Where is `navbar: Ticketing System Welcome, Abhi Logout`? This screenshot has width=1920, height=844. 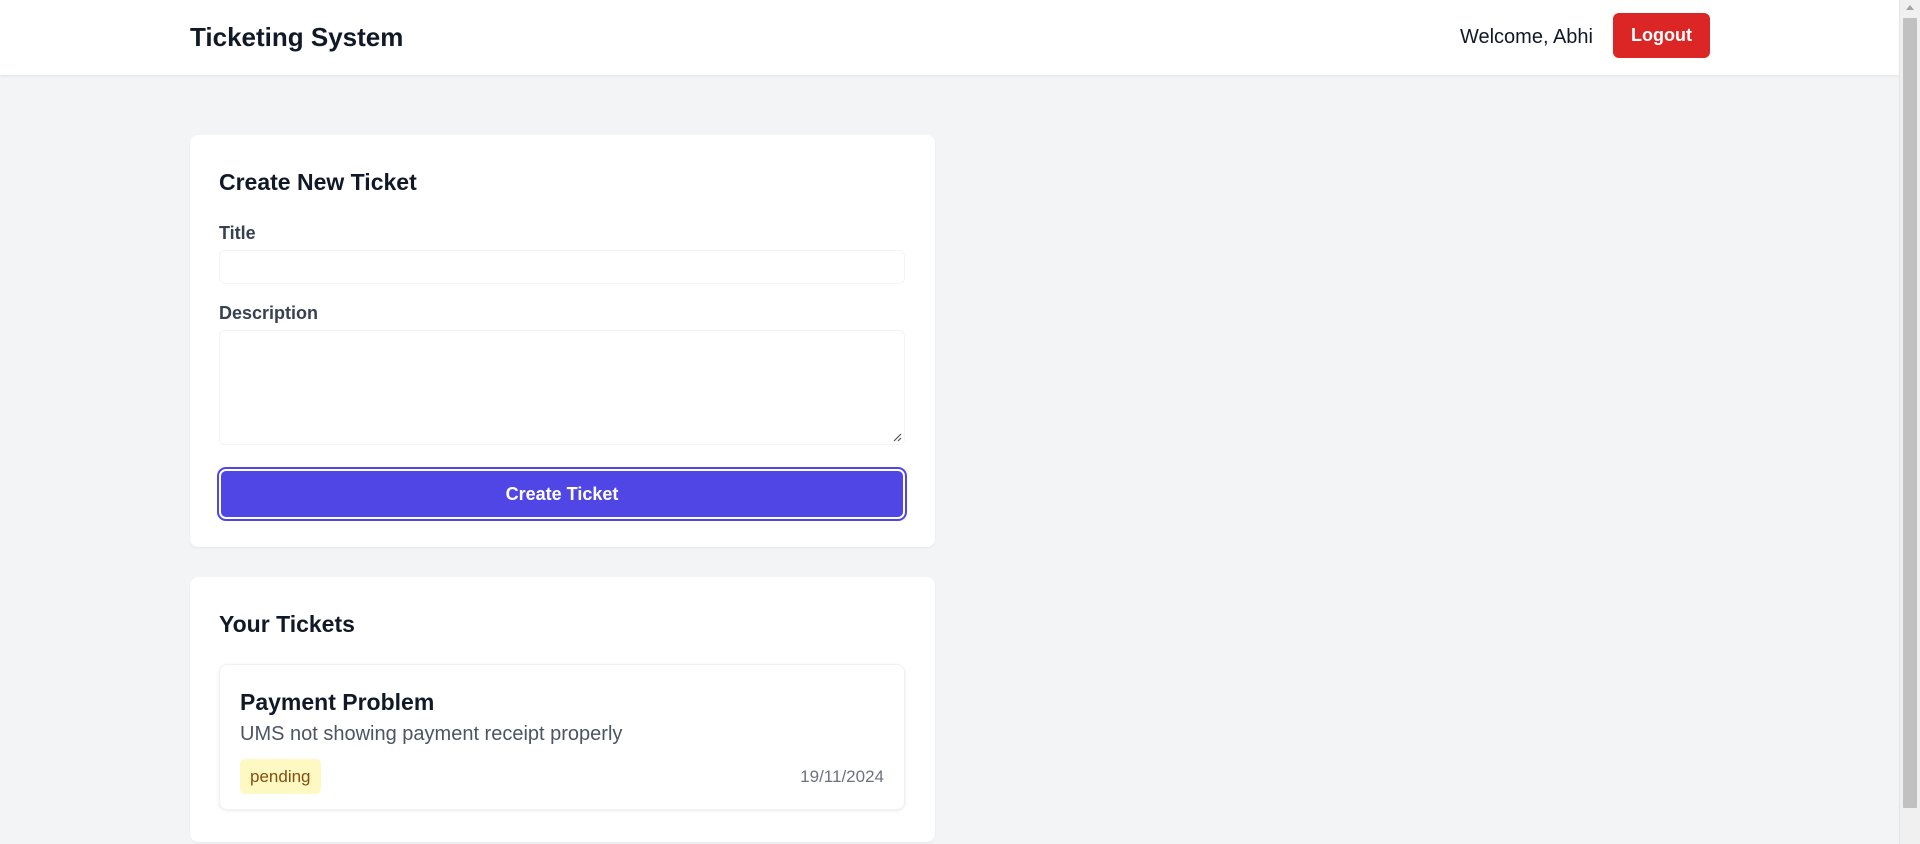 navbar: Ticketing System Welcome, Abhi Logout is located at coordinates (949, 37).